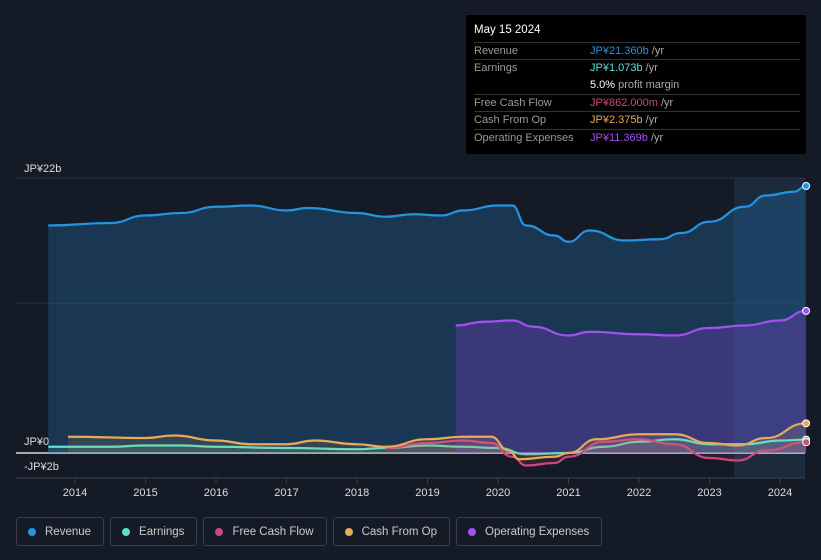 The height and width of the screenshot is (560, 821). I want to click on legend-label: Free Cash Flow, so click(273, 531).